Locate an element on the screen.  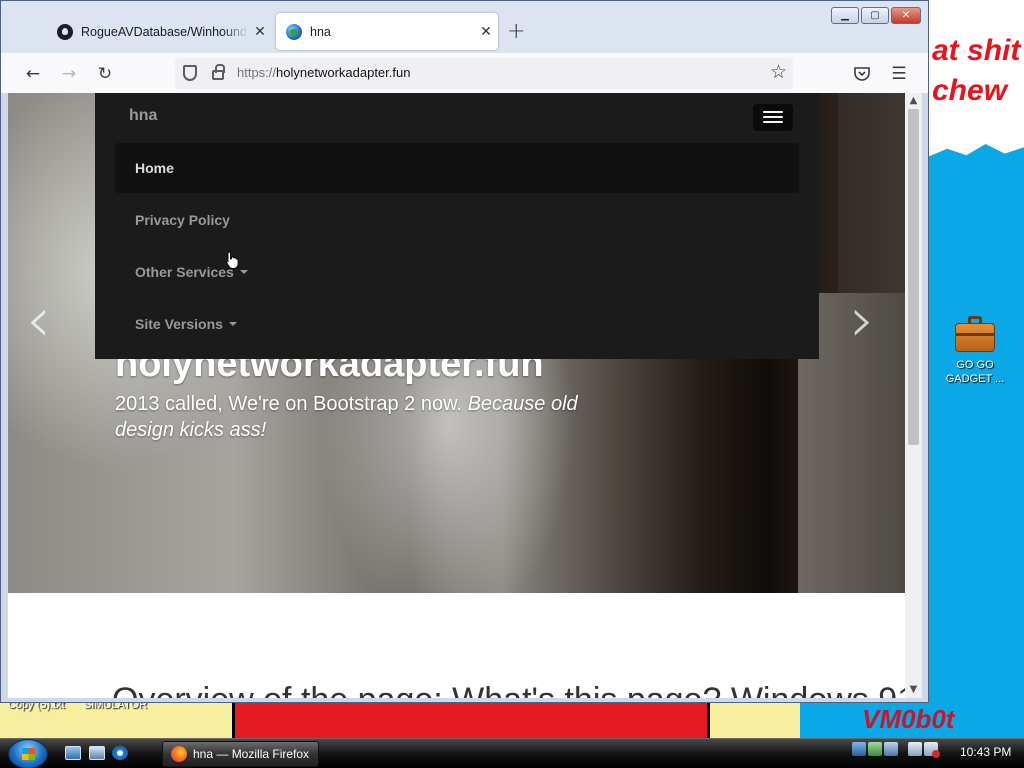
switch-windows-icon is located at coordinates (97, 753).